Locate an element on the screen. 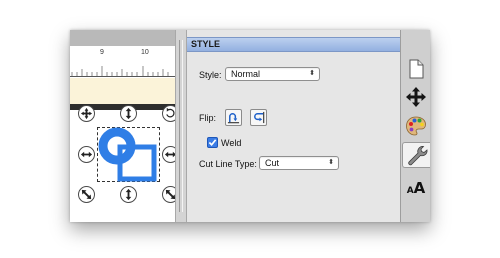 This screenshot has width=500, height=258. move-tool is located at coordinates (416, 97).